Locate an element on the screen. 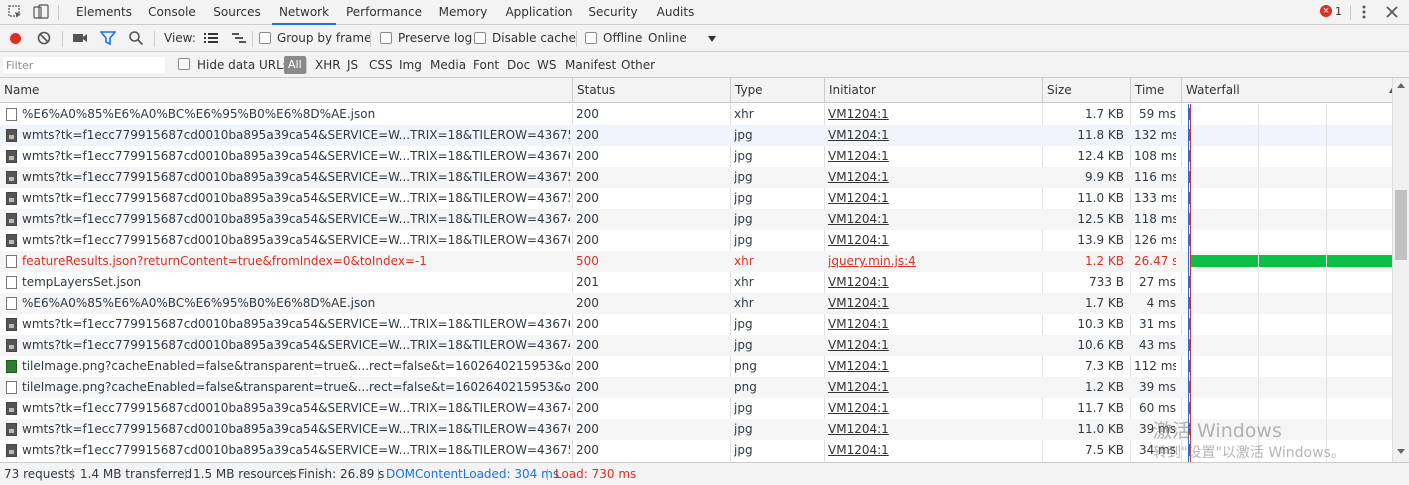  filter-type-manifest: Manifest is located at coordinates (590, 65).